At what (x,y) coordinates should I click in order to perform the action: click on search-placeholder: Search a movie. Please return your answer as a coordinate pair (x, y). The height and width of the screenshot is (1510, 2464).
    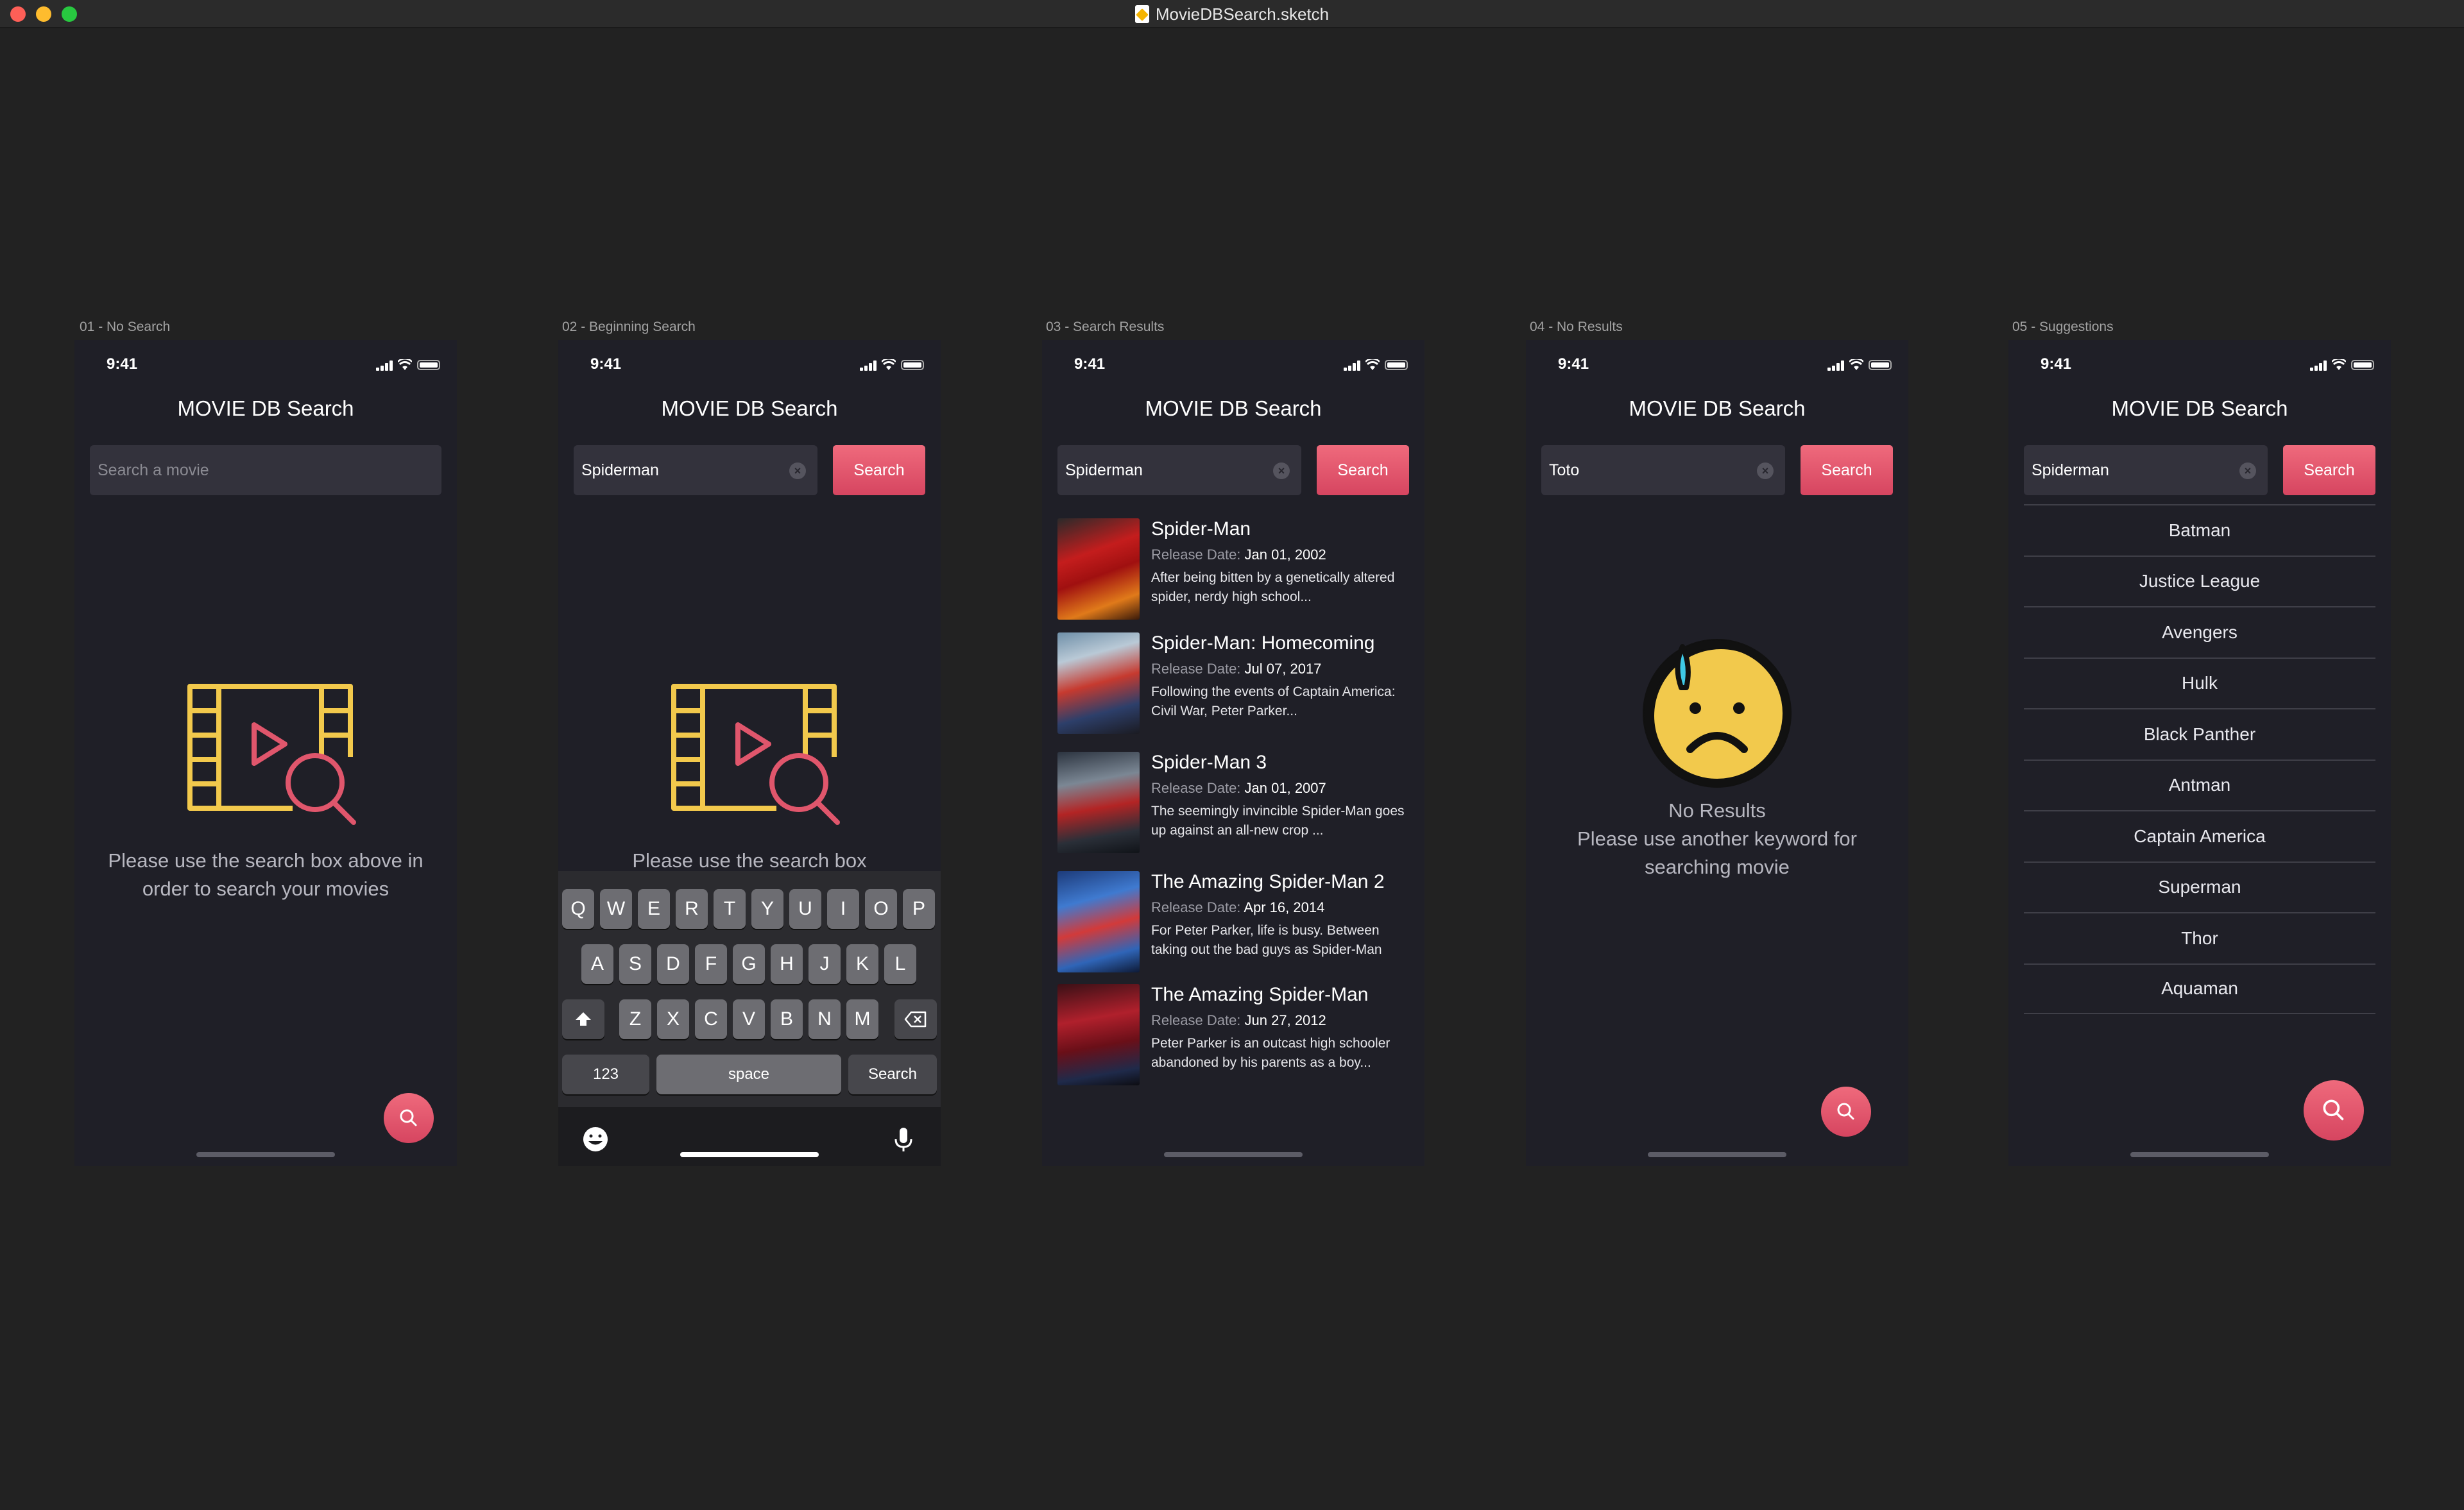
    Looking at the image, I should click on (154, 470).